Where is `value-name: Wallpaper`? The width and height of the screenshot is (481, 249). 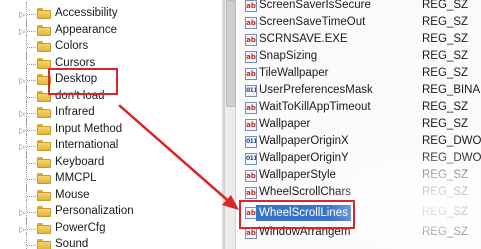
value-name: Wallpaper is located at coordinates (285, 124).